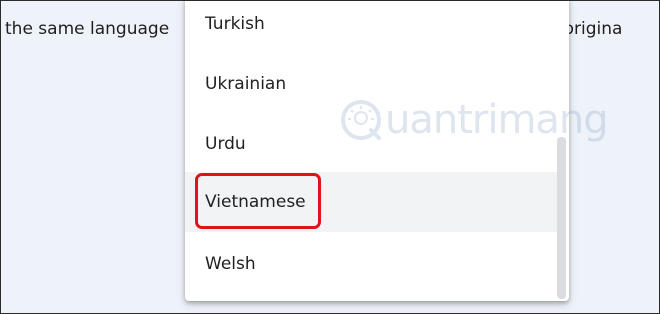  I want to click on language-option-label: Urdu, so click(225, 144).